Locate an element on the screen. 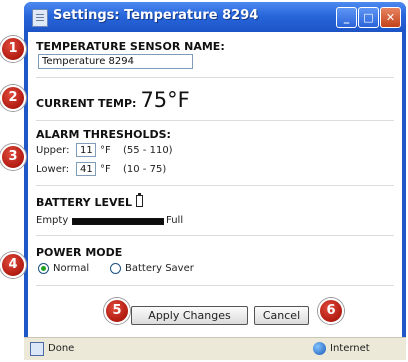 This screenshot has height=362, width=408. power-mode-label: POWER MODE is located at coordinates (79, 252).